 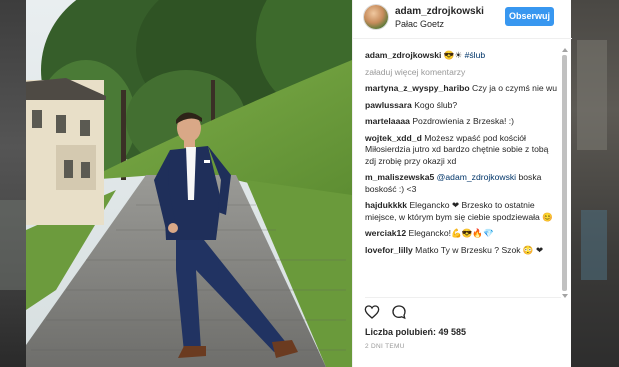 What do you see at coordinates (389, 250) in the screenshot?
I see `comment-username: lovefor_lilly` at bounding box center [389, 250].